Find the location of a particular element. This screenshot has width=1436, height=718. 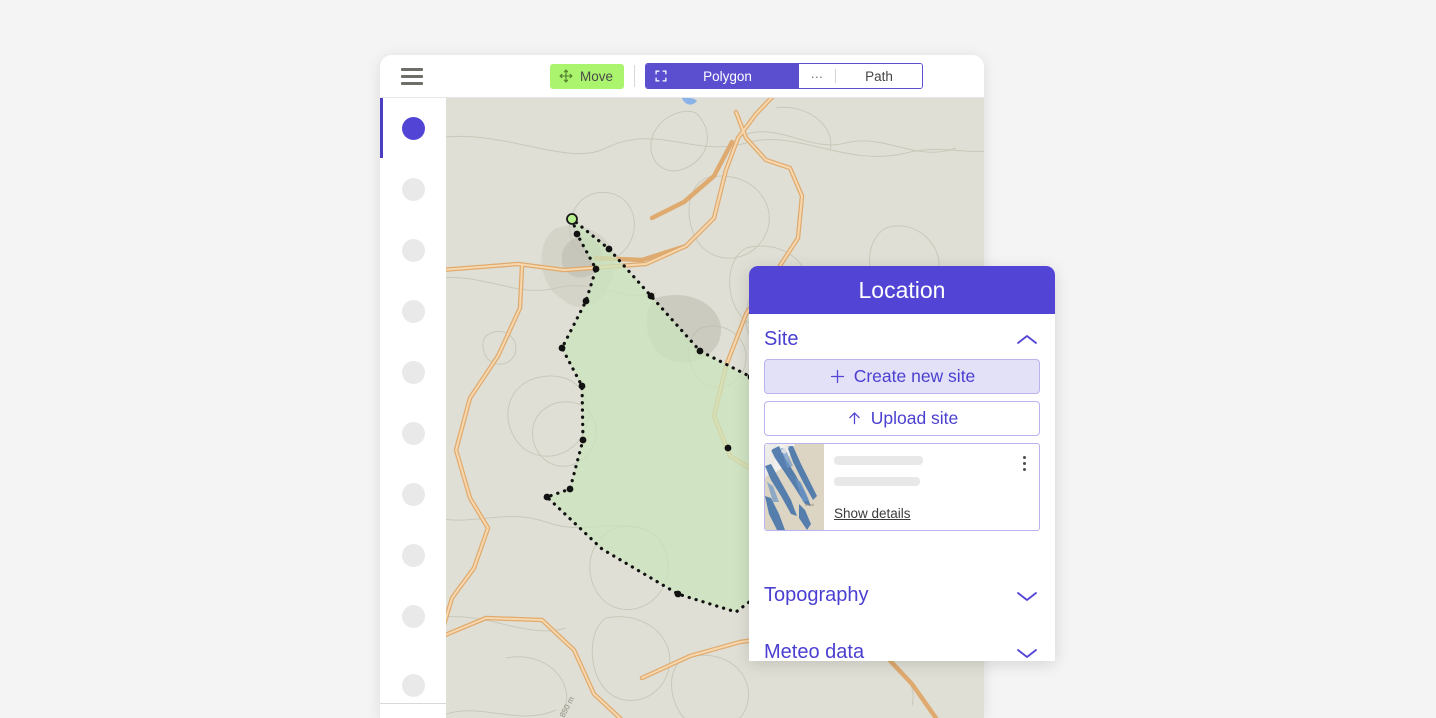

polygon-first-vertex-handle is located at coordinates (572, 219).